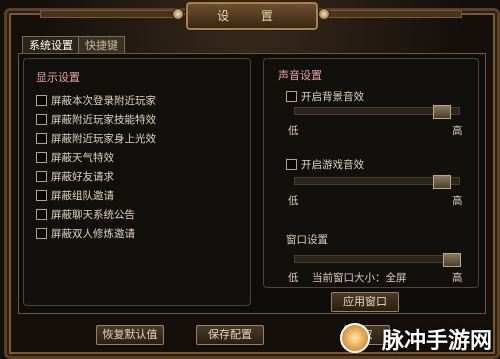  I want to click on tab-hotkeys: 快捷键, so click(101, 45).